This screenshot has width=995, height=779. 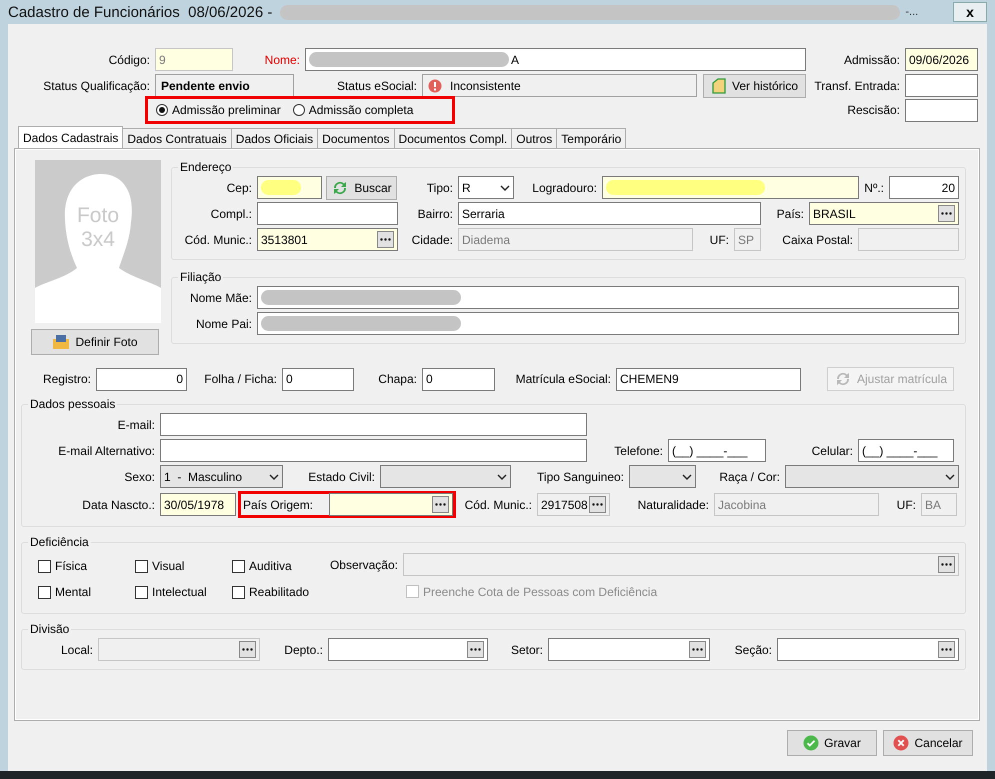 What do you see at coordinates (941, 59) in the screenshot?
I see `input-field: 09/06/2026` at bounding box center [941, 59].